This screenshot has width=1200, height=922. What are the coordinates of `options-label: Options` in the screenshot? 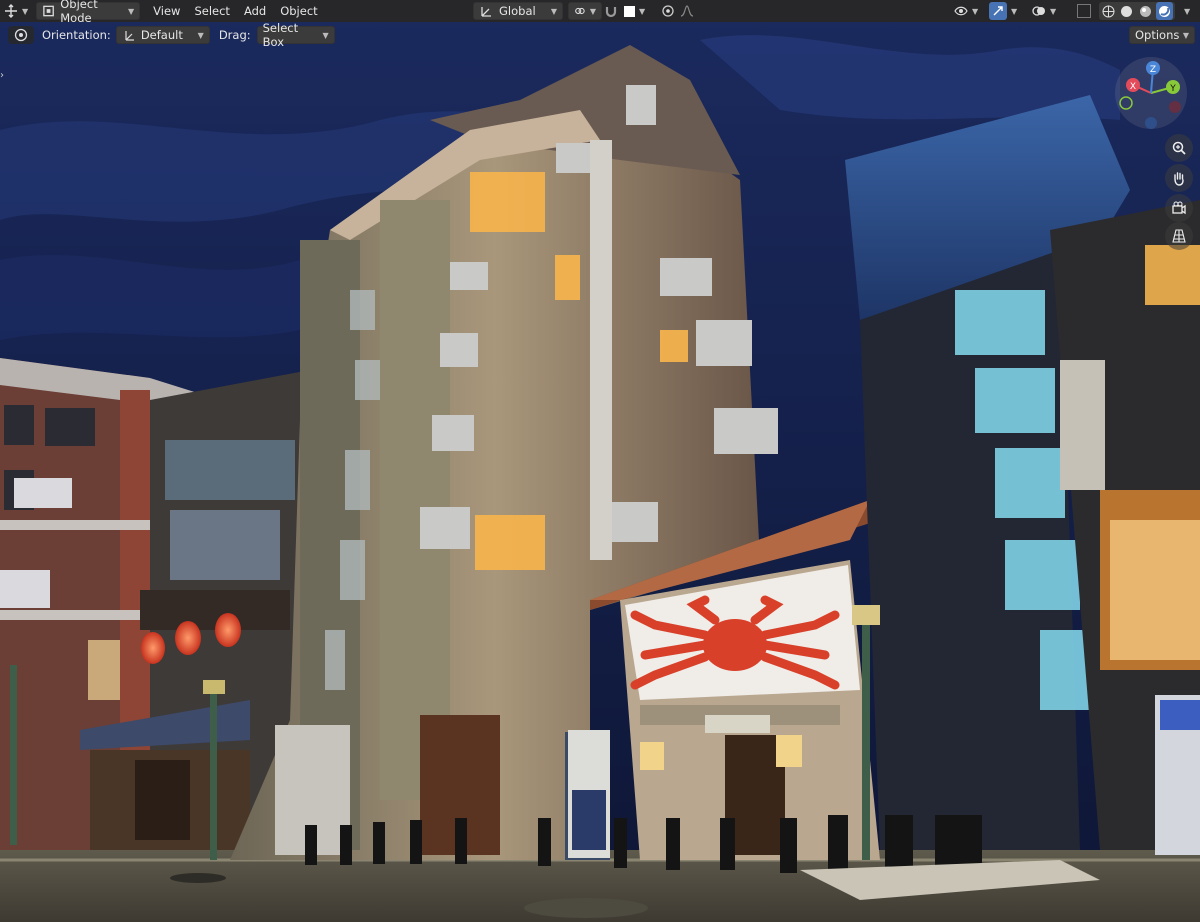 It's located at (1157, 35).